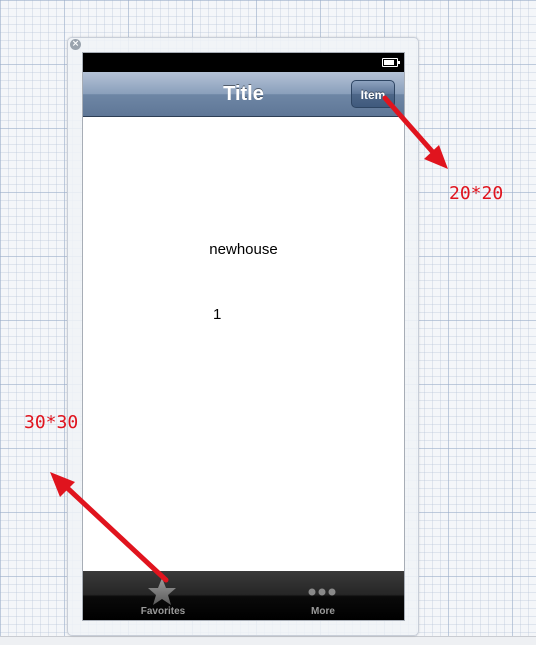 This screenshot has width=536, height=645. Describe the element at coordinates (243, 94) in the screenshot. I see `navigation-bar: Title Item` at that location.